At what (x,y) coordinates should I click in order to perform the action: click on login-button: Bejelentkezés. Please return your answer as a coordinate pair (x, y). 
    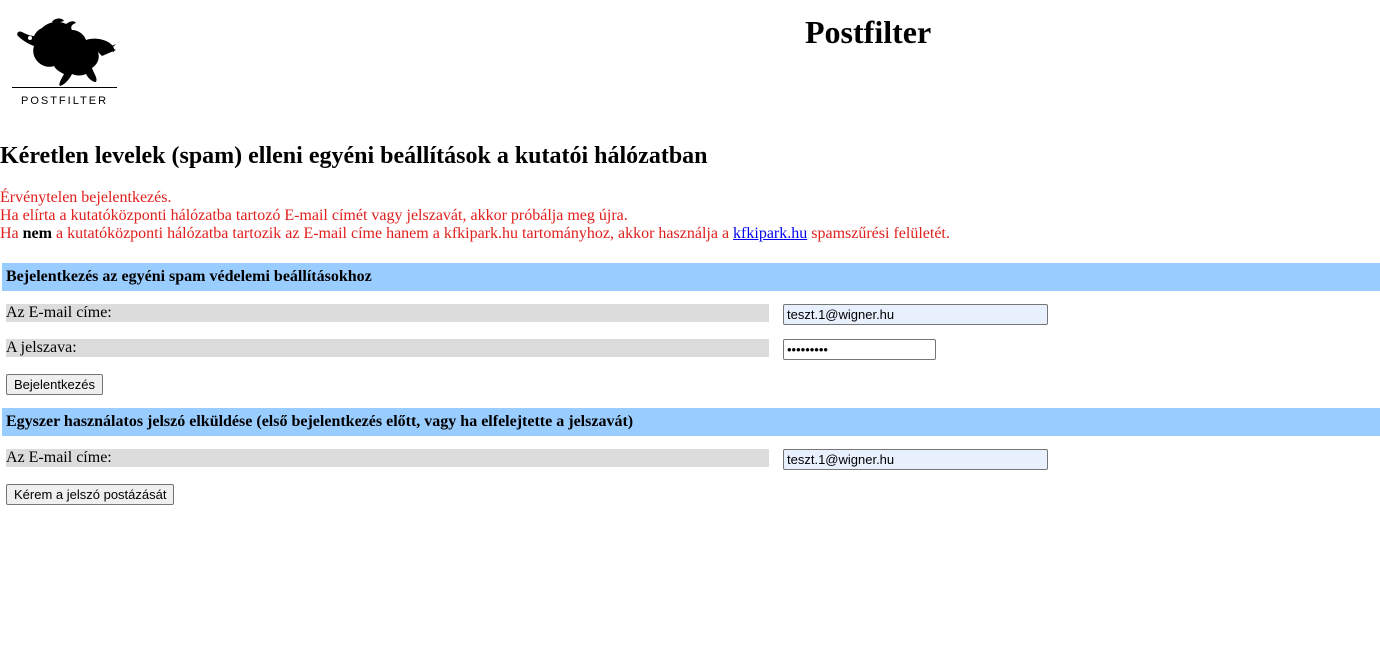
    Looking at the image, I should click on (54, 384).